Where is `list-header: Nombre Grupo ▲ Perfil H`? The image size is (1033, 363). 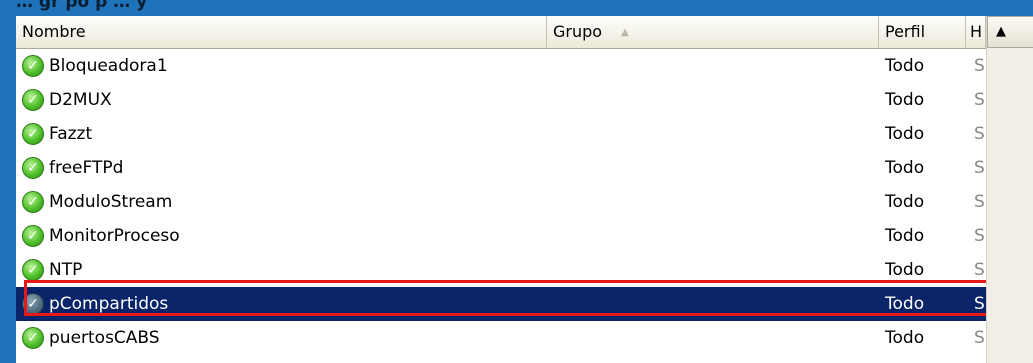 list-header: Nombre Grupo ▲ Perfil H is located at coordinates (524, 32).